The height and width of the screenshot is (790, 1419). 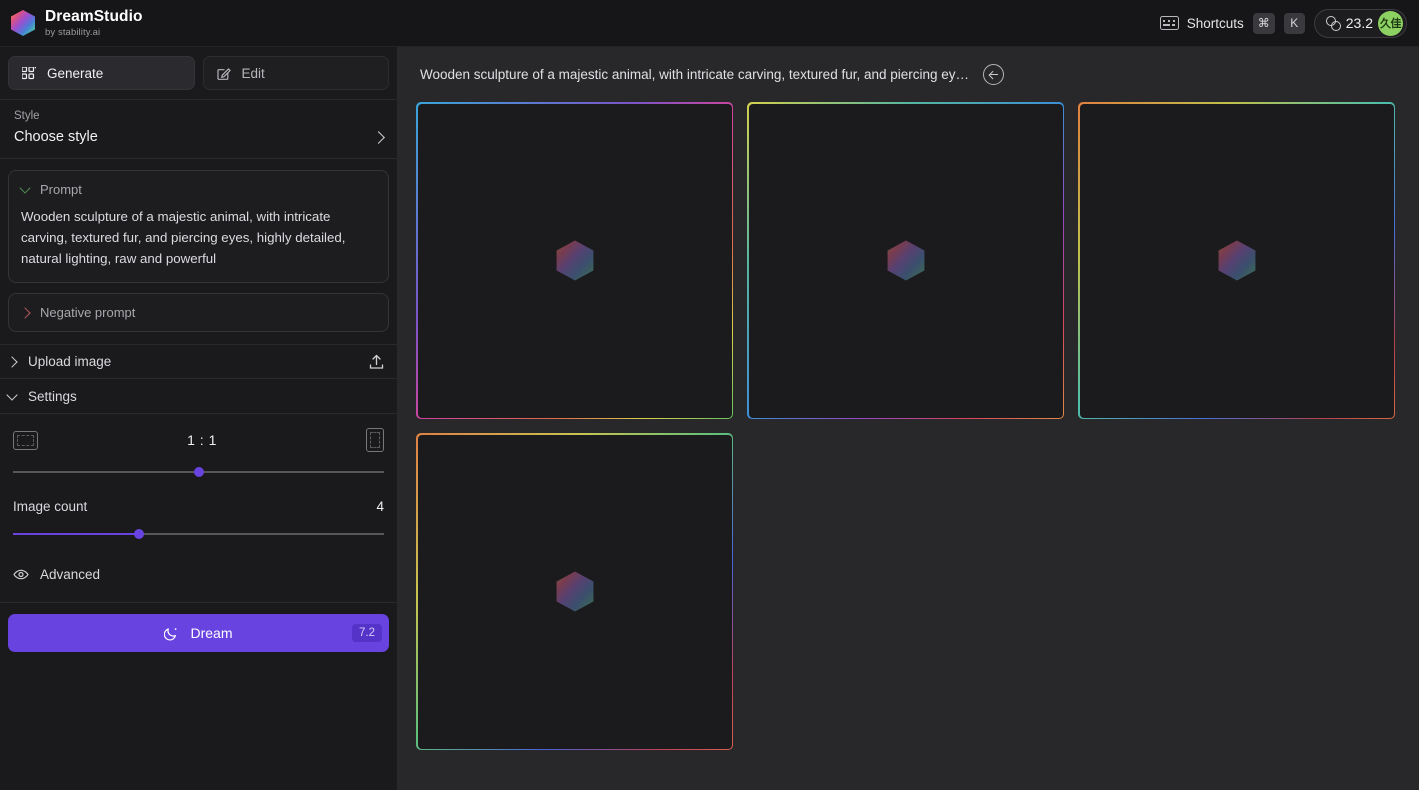 What do you see at coordinates (223, 74) in the screenshot?
I see `pencil-square-icon` at bounding box center [223, 74].